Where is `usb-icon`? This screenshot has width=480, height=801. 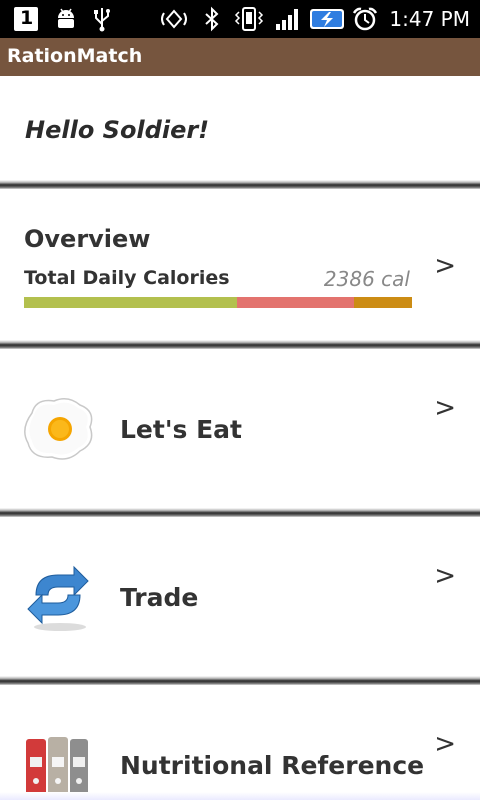
usb-icon is located at coordinates (102, 19).